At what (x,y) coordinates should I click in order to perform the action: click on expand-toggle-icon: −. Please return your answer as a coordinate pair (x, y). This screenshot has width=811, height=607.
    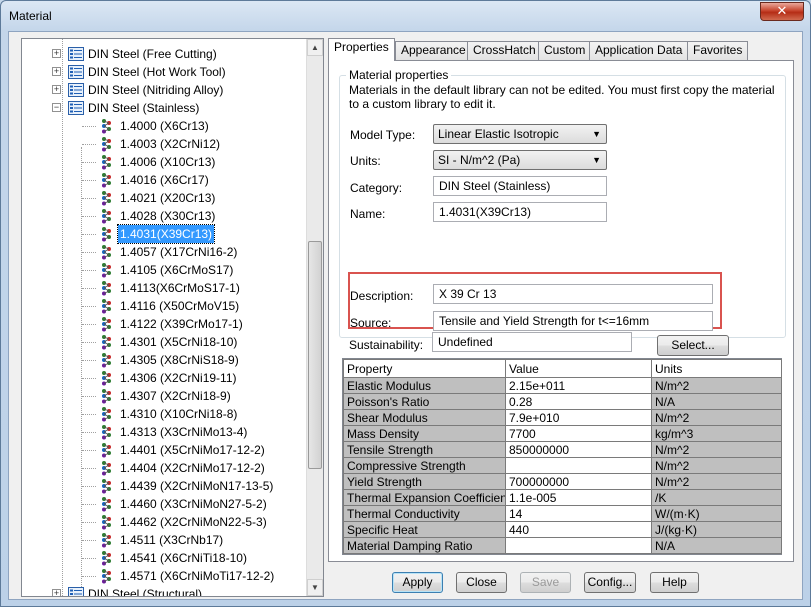
    Looking at the image, I should click on (56, 107).